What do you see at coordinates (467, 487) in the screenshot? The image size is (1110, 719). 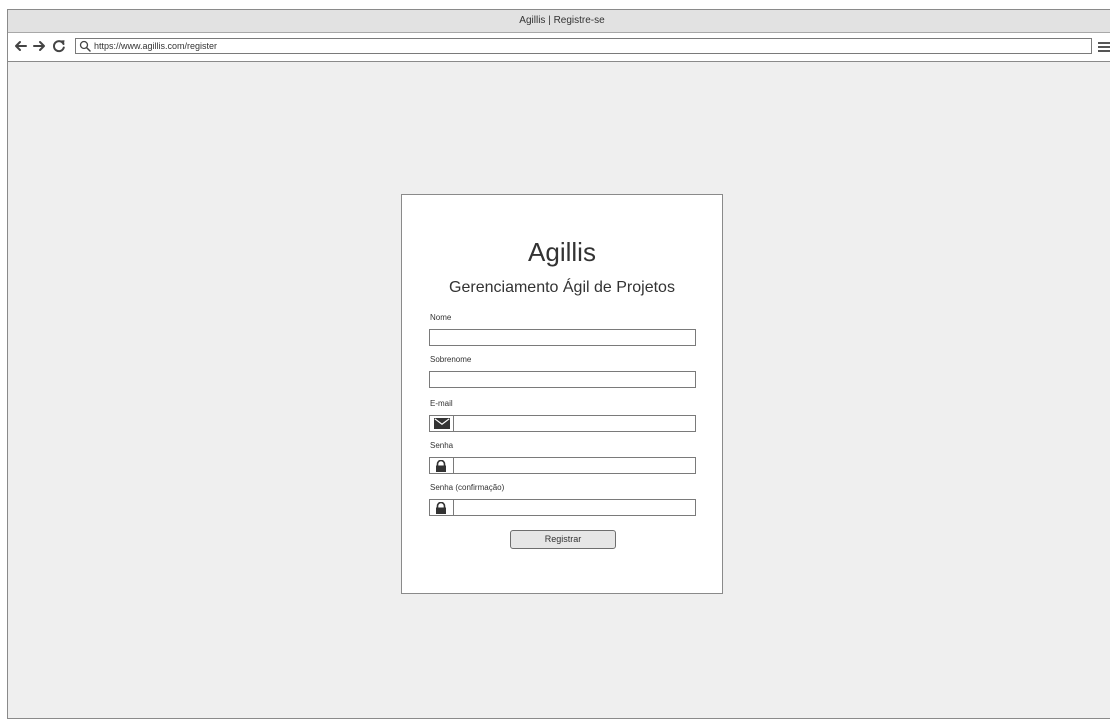 I see `password-confirm-label: Senha (confirmação)` at bounding box center [467, 487].